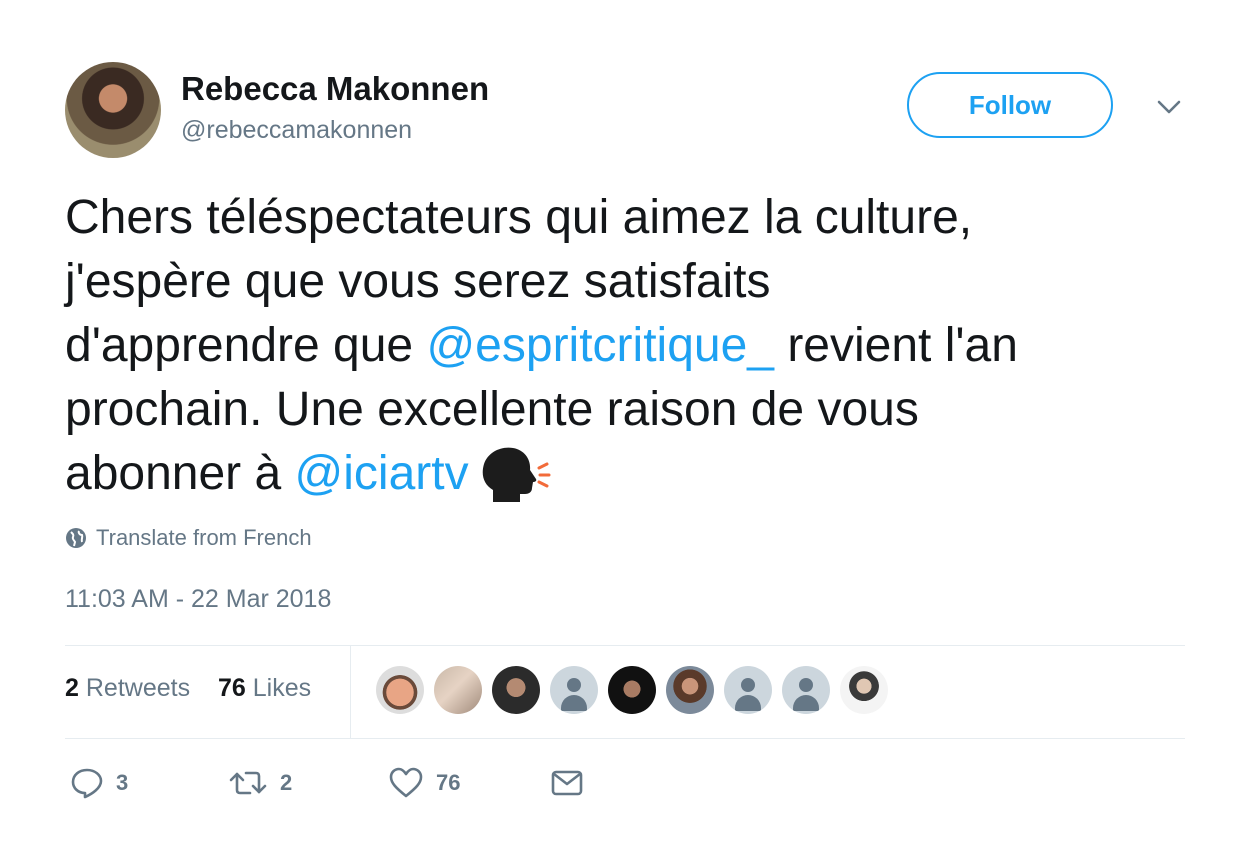  I want to click on follow-button: Follow, so click(1010, 105).